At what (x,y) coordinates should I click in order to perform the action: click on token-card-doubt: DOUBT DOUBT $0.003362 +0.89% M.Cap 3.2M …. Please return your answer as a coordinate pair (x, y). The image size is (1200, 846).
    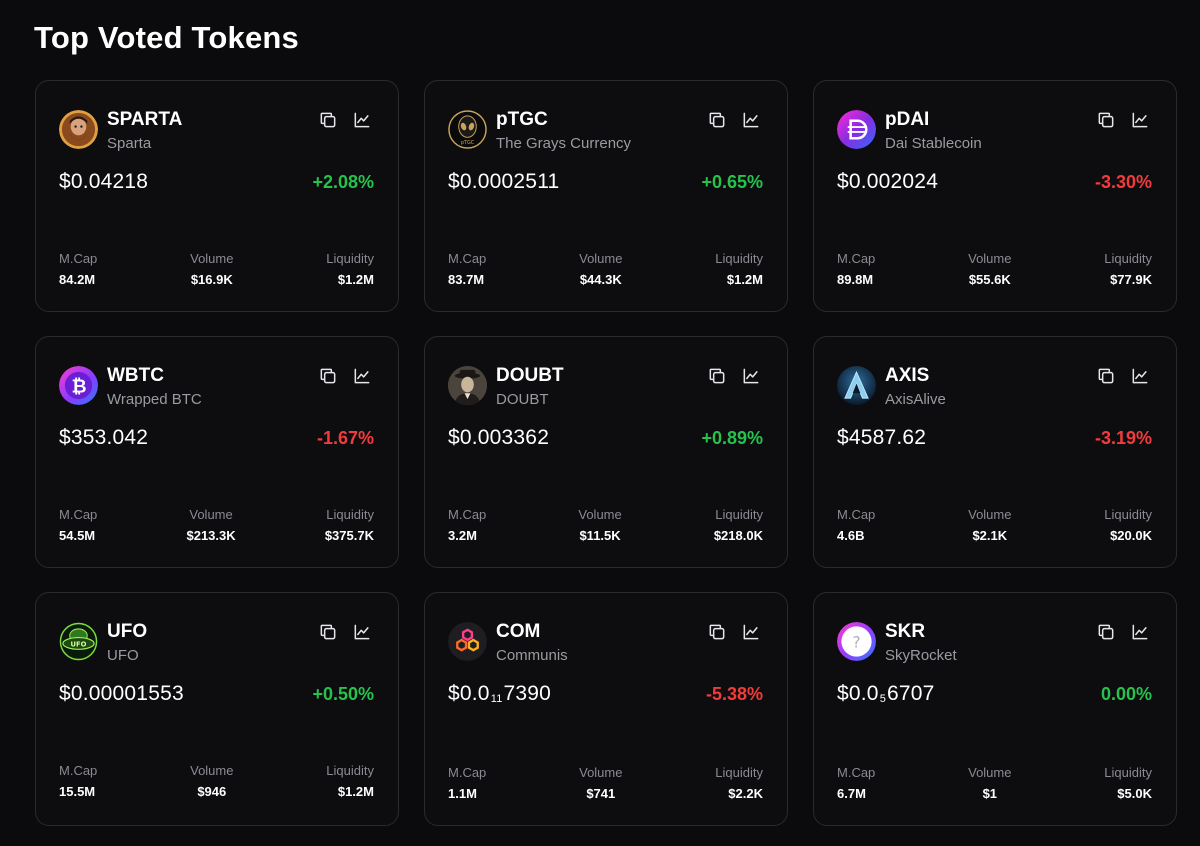
    Looking at the image, I should click on (606, 452).